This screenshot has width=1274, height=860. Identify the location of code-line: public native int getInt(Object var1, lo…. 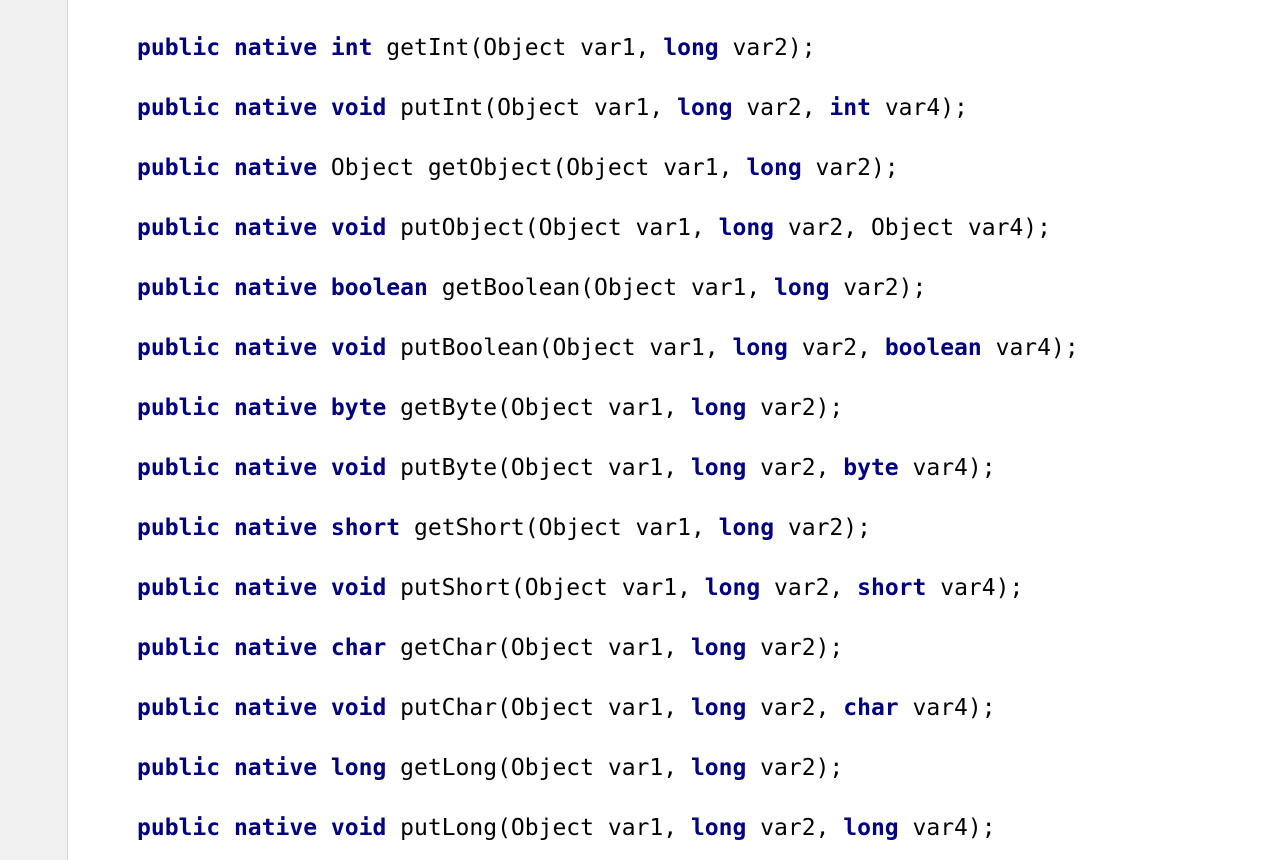
(476, 48).